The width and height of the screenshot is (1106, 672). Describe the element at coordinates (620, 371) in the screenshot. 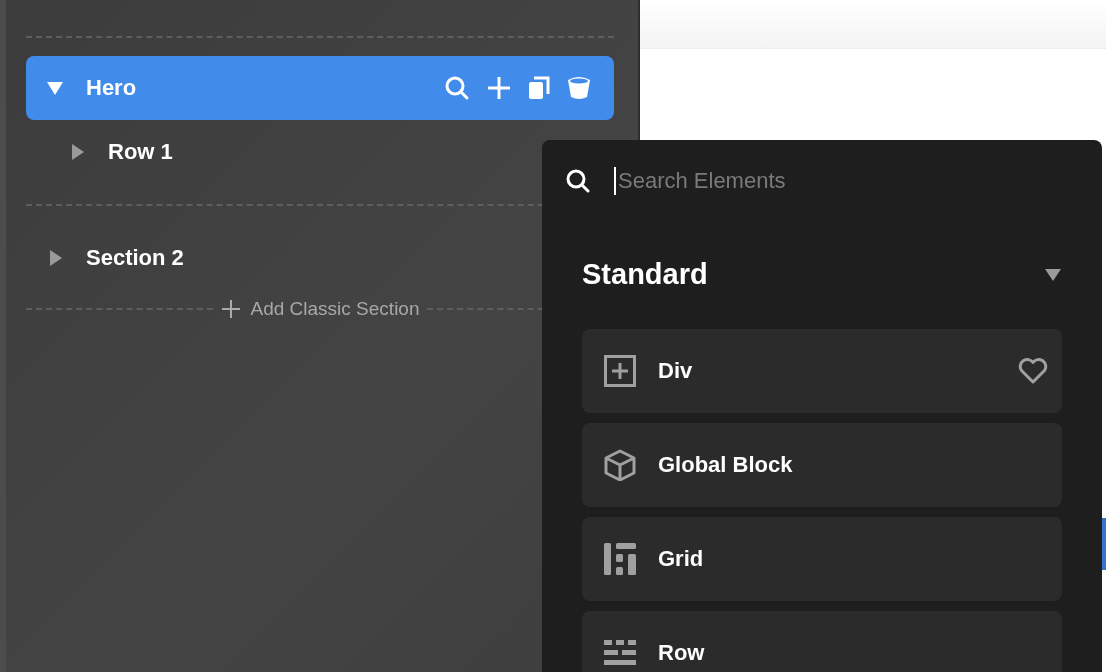

I see `plus-square-icon` at that location.